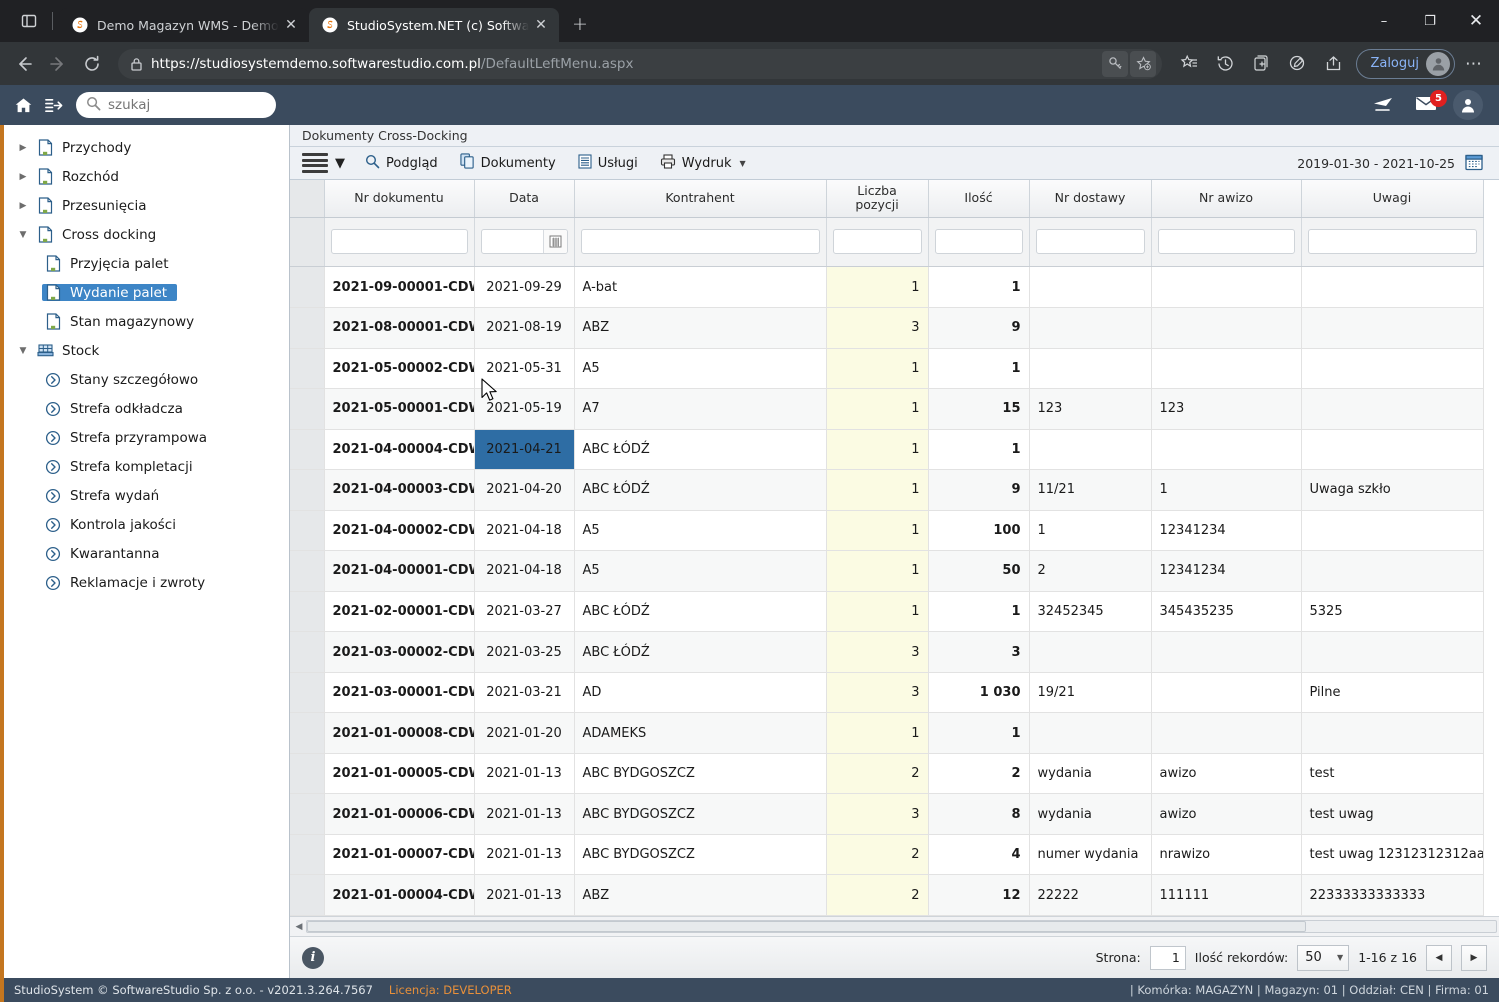 The height and width of the screenshot is (1002, 1499). I want to click on cell-nr-dokumentu: 2021-01-00005-CDW, so click(399, 774).